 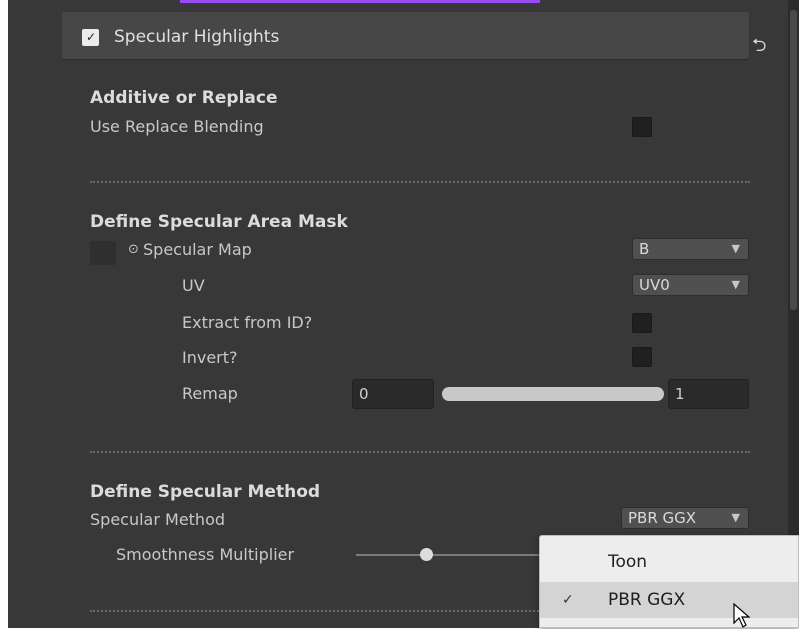 What do you see at coordinates (647, 600) in the screenshot?
I see `popup-item-label: PBR GGX` at bounding box center [647, 600].